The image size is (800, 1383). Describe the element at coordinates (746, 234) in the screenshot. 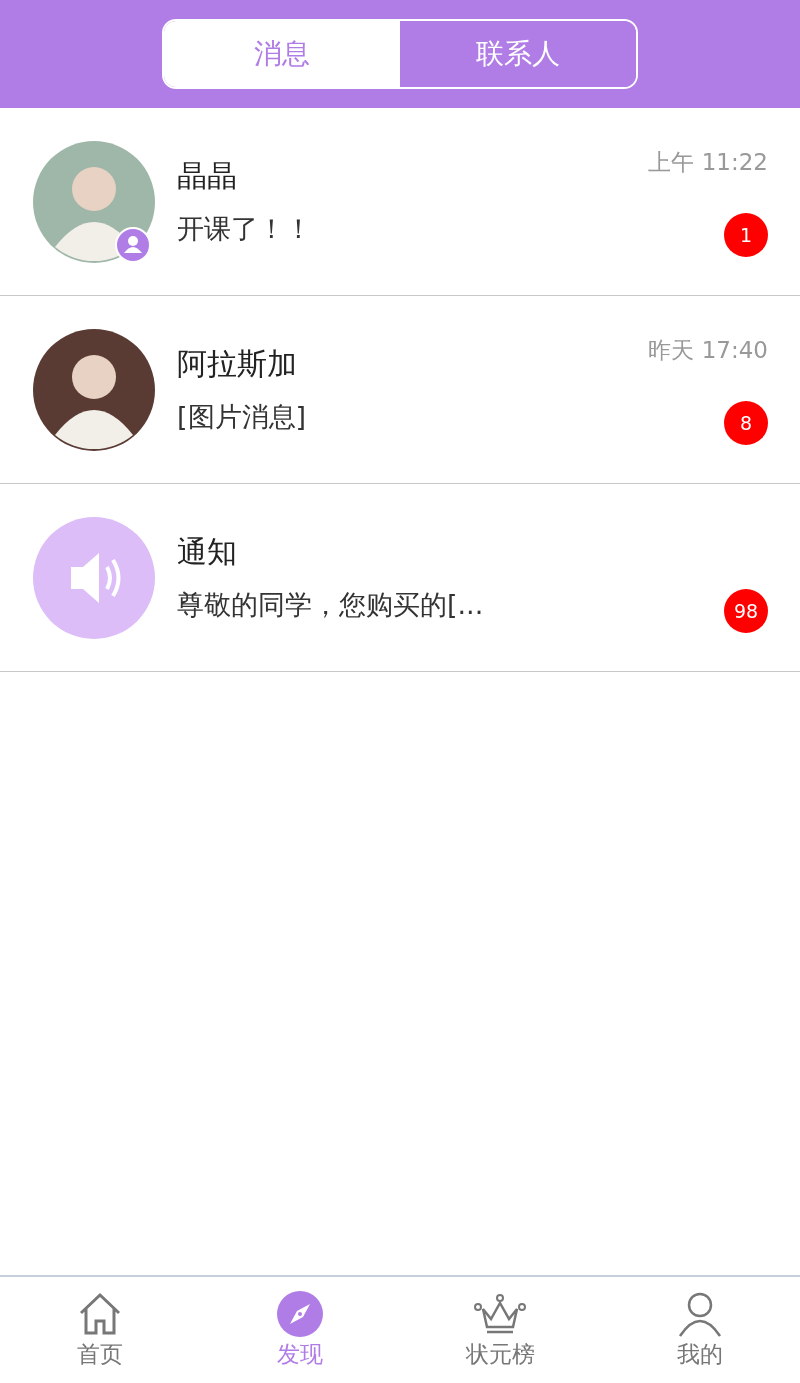

I see `unread-count: 1` at that location.